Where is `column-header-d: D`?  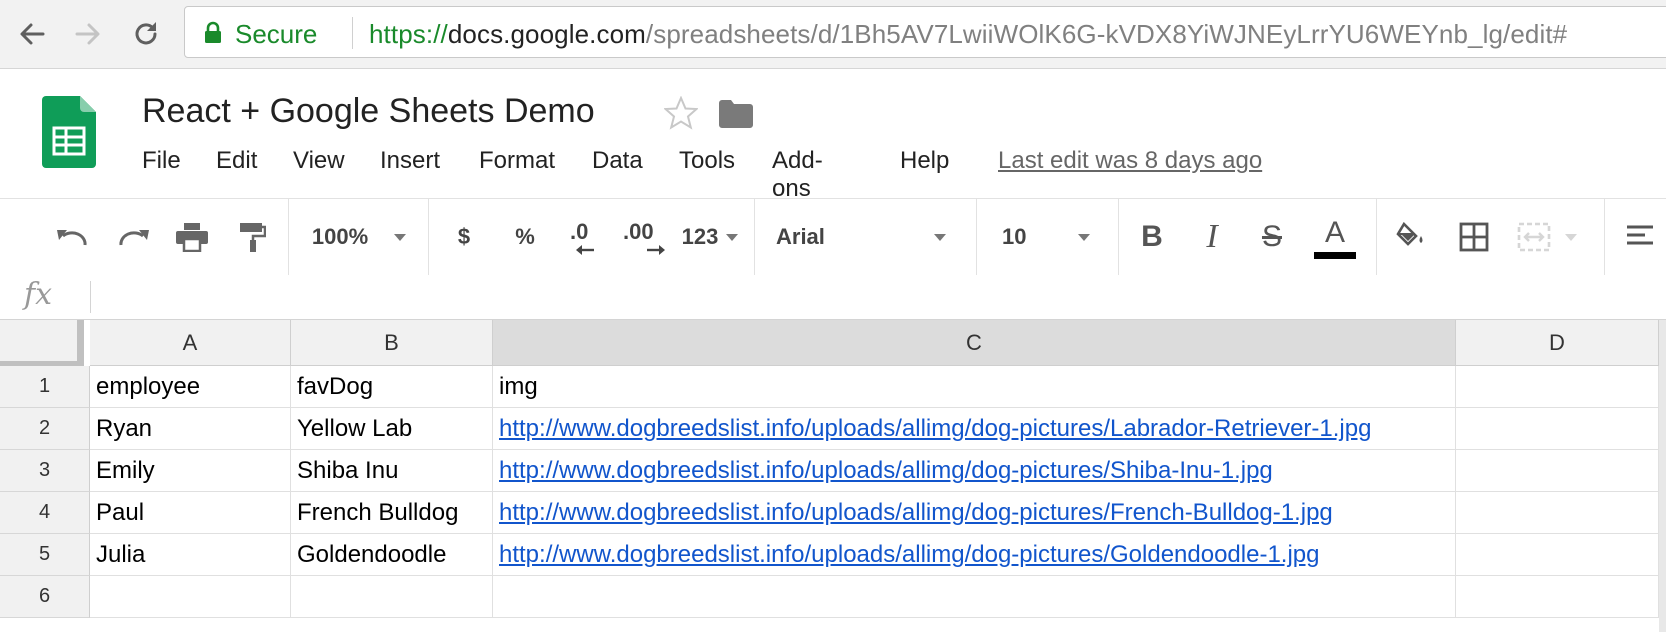 column-header-d: D is located at coordinates (1557, 343).